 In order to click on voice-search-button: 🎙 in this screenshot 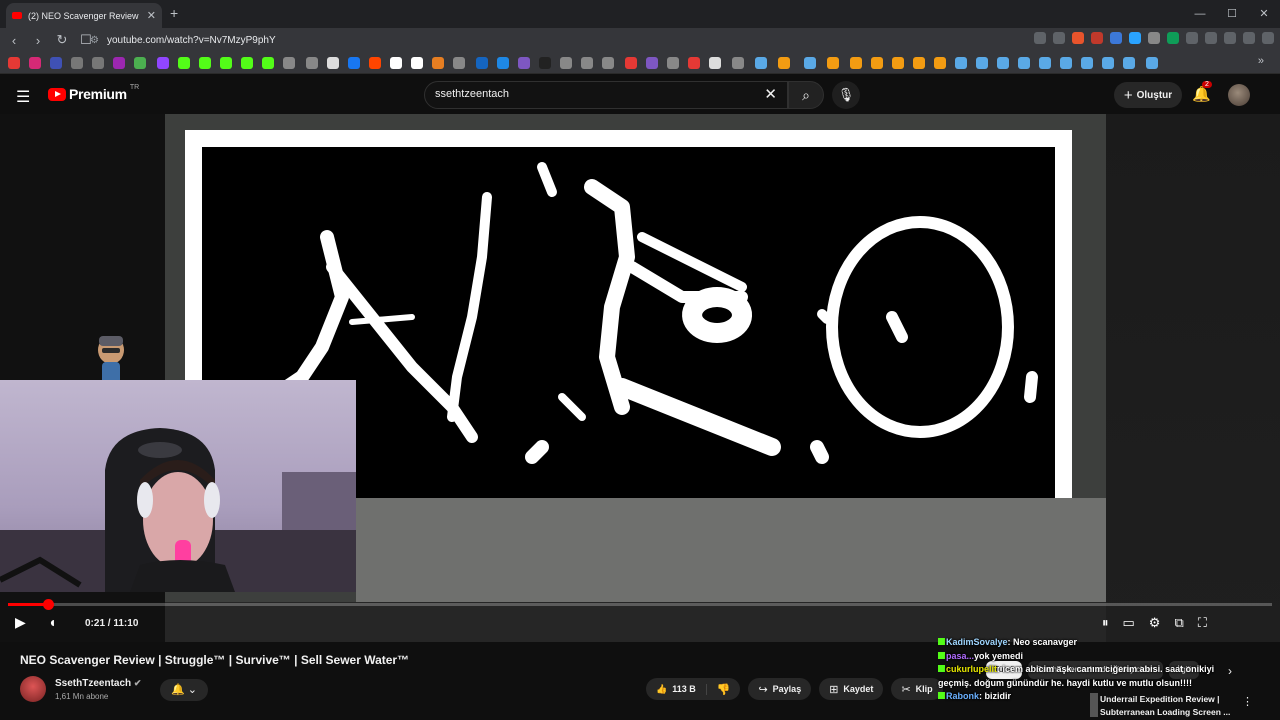, I will do `click(846, 95)`.